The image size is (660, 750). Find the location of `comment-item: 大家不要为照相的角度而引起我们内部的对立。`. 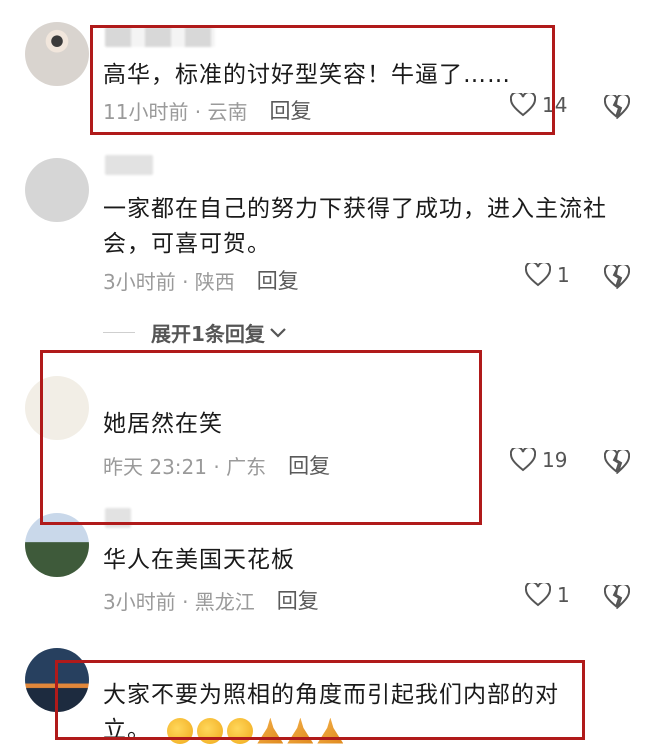

comment-item: 大家不要为照相的角度而引起我们内部的对立。 is located at coordinates (330, 697).